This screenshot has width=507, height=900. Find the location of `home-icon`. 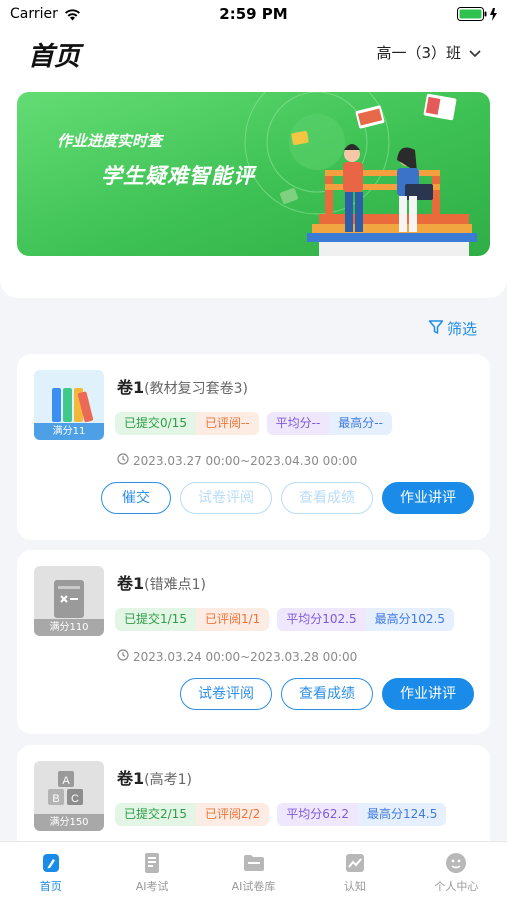

home-icon is located at coordinates (50, 863).